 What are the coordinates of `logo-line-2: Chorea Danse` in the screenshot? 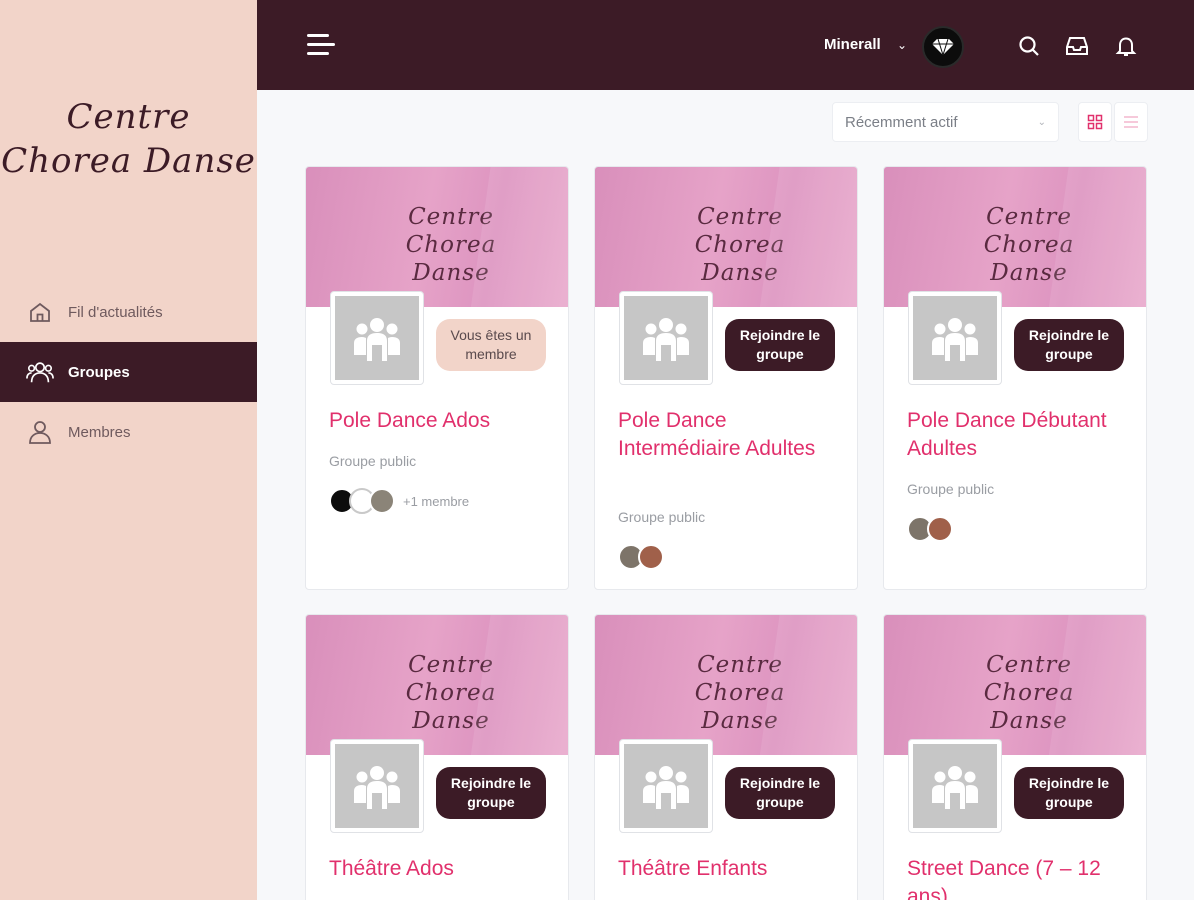 It's located at (128, 161).